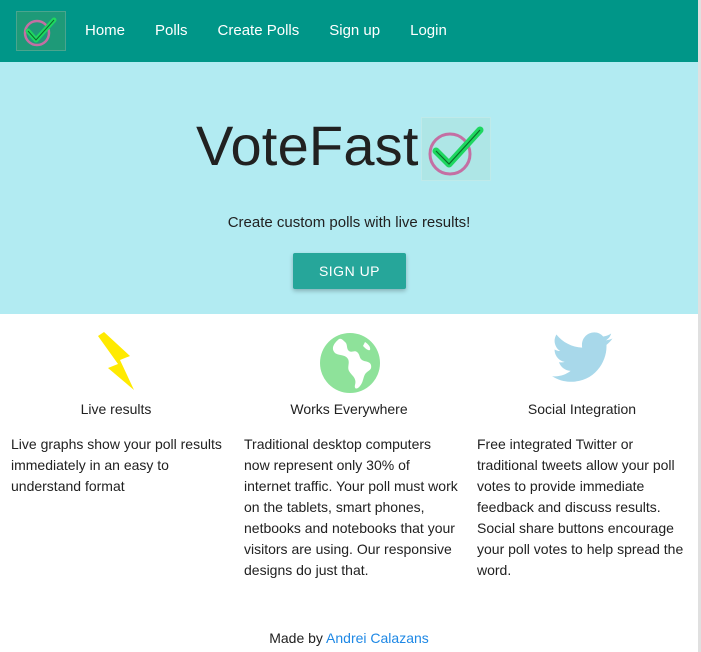 This screenshot has height=652, width=701. Describe the element at coordinates (259, 31) in the screenshot. I see `nav-link-create-polls: Create Polls` at that location.